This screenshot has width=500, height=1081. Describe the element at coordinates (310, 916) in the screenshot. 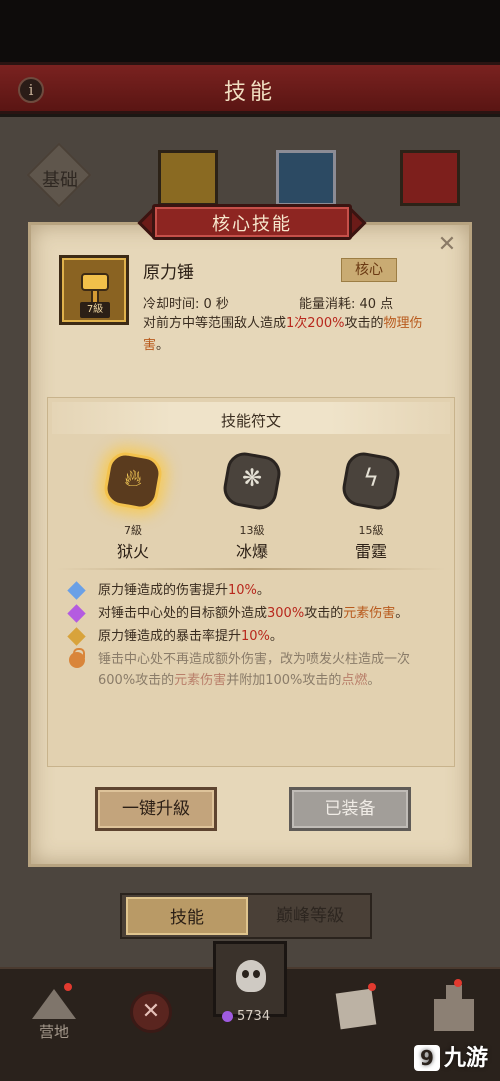

I see `tab-peak-level: 巅峰等級` at that location.